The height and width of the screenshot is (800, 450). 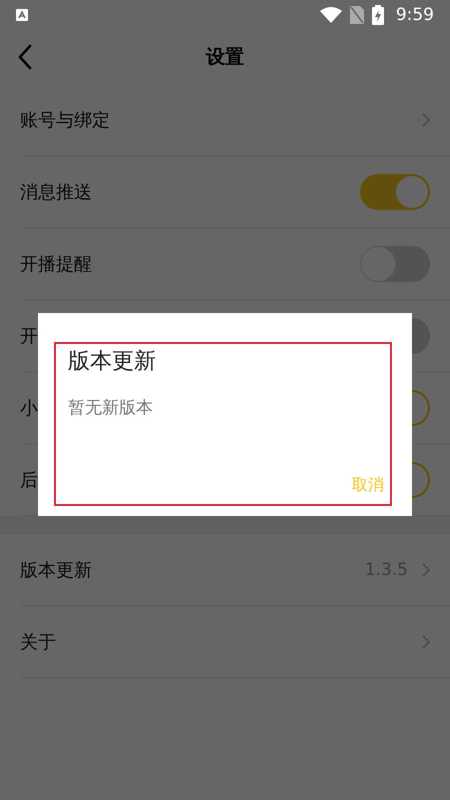 I want to click on dialog-title: 版本更新, so click(x=112, y=362).